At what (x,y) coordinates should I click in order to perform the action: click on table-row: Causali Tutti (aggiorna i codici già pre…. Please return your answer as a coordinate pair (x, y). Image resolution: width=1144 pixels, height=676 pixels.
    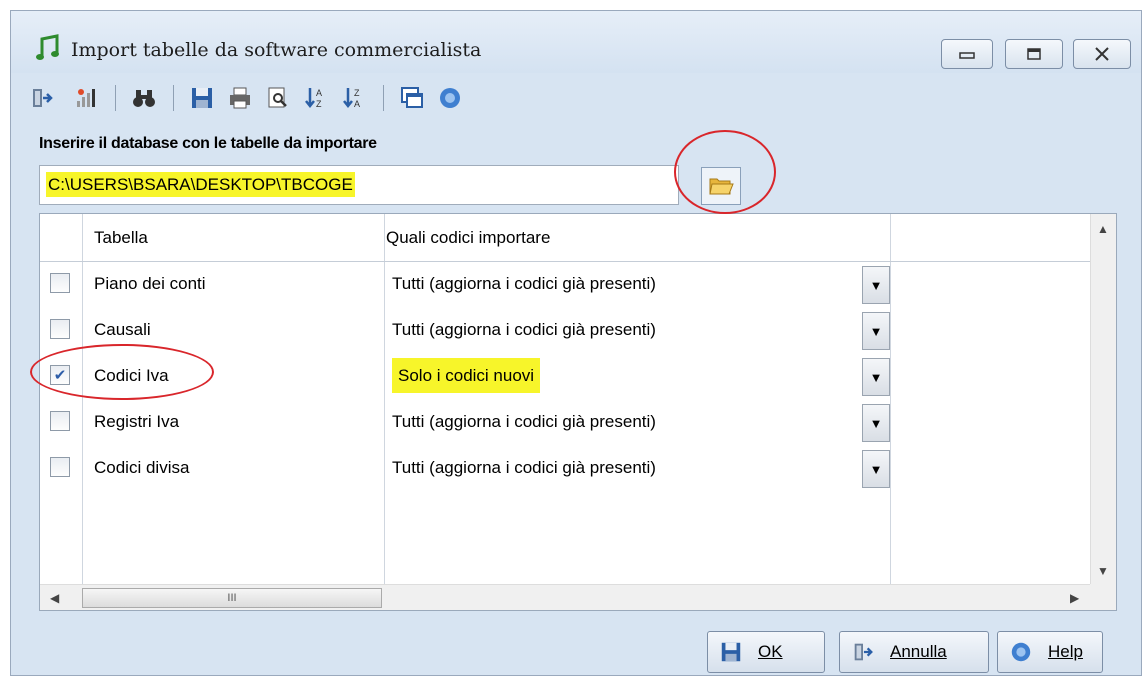
    Looking at the image, I should click on (566, 331).